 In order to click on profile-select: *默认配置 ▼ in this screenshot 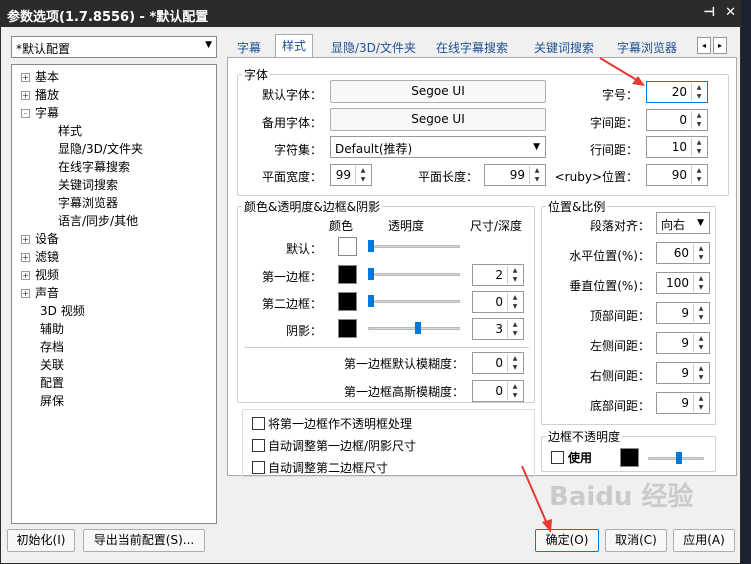, I will do `click(114, 47)`.